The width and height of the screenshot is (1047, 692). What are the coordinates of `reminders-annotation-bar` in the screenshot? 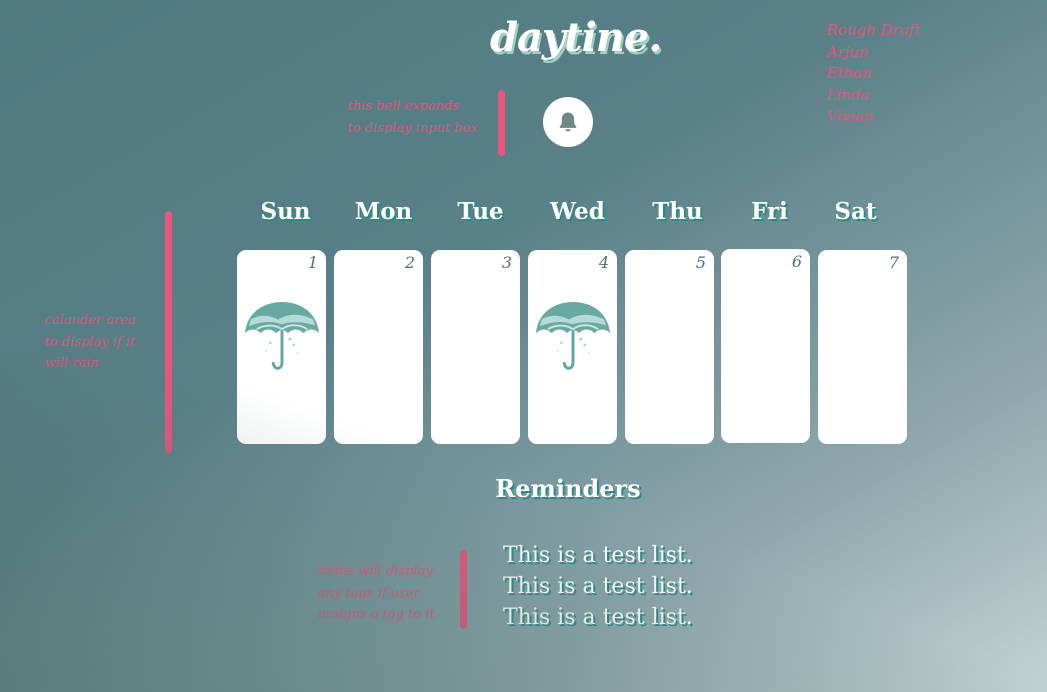 It's located at (463, 589).